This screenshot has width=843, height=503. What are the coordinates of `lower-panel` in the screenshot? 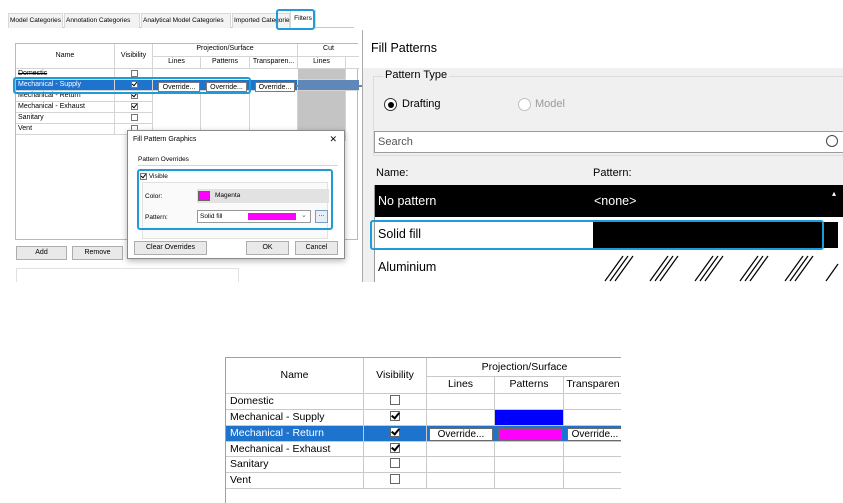 It's located at (127, 275).